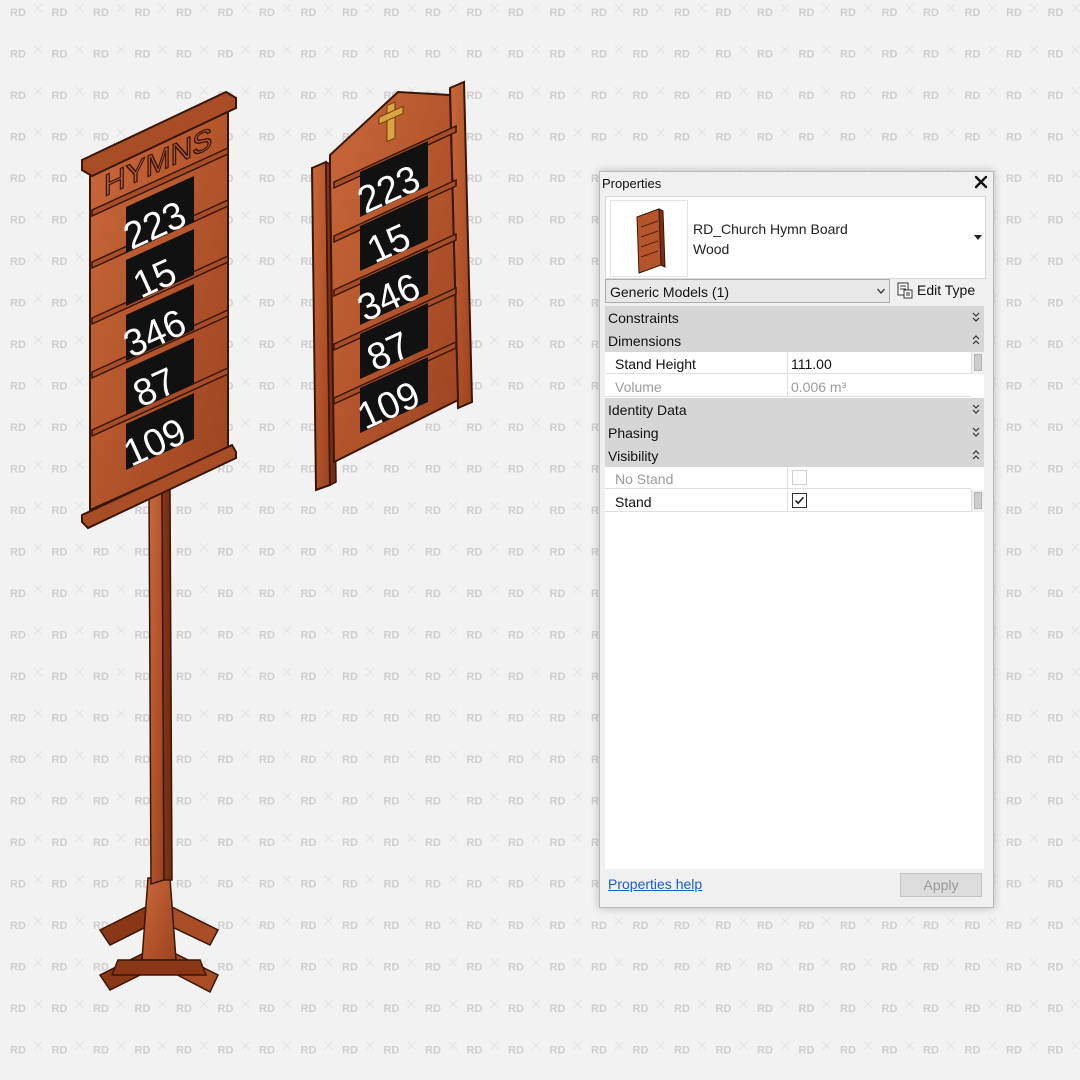 The width and height of the screenshot is (1080, 1080). I want to click on instance-filter-select: Generic Models (1), so click(747, 291).